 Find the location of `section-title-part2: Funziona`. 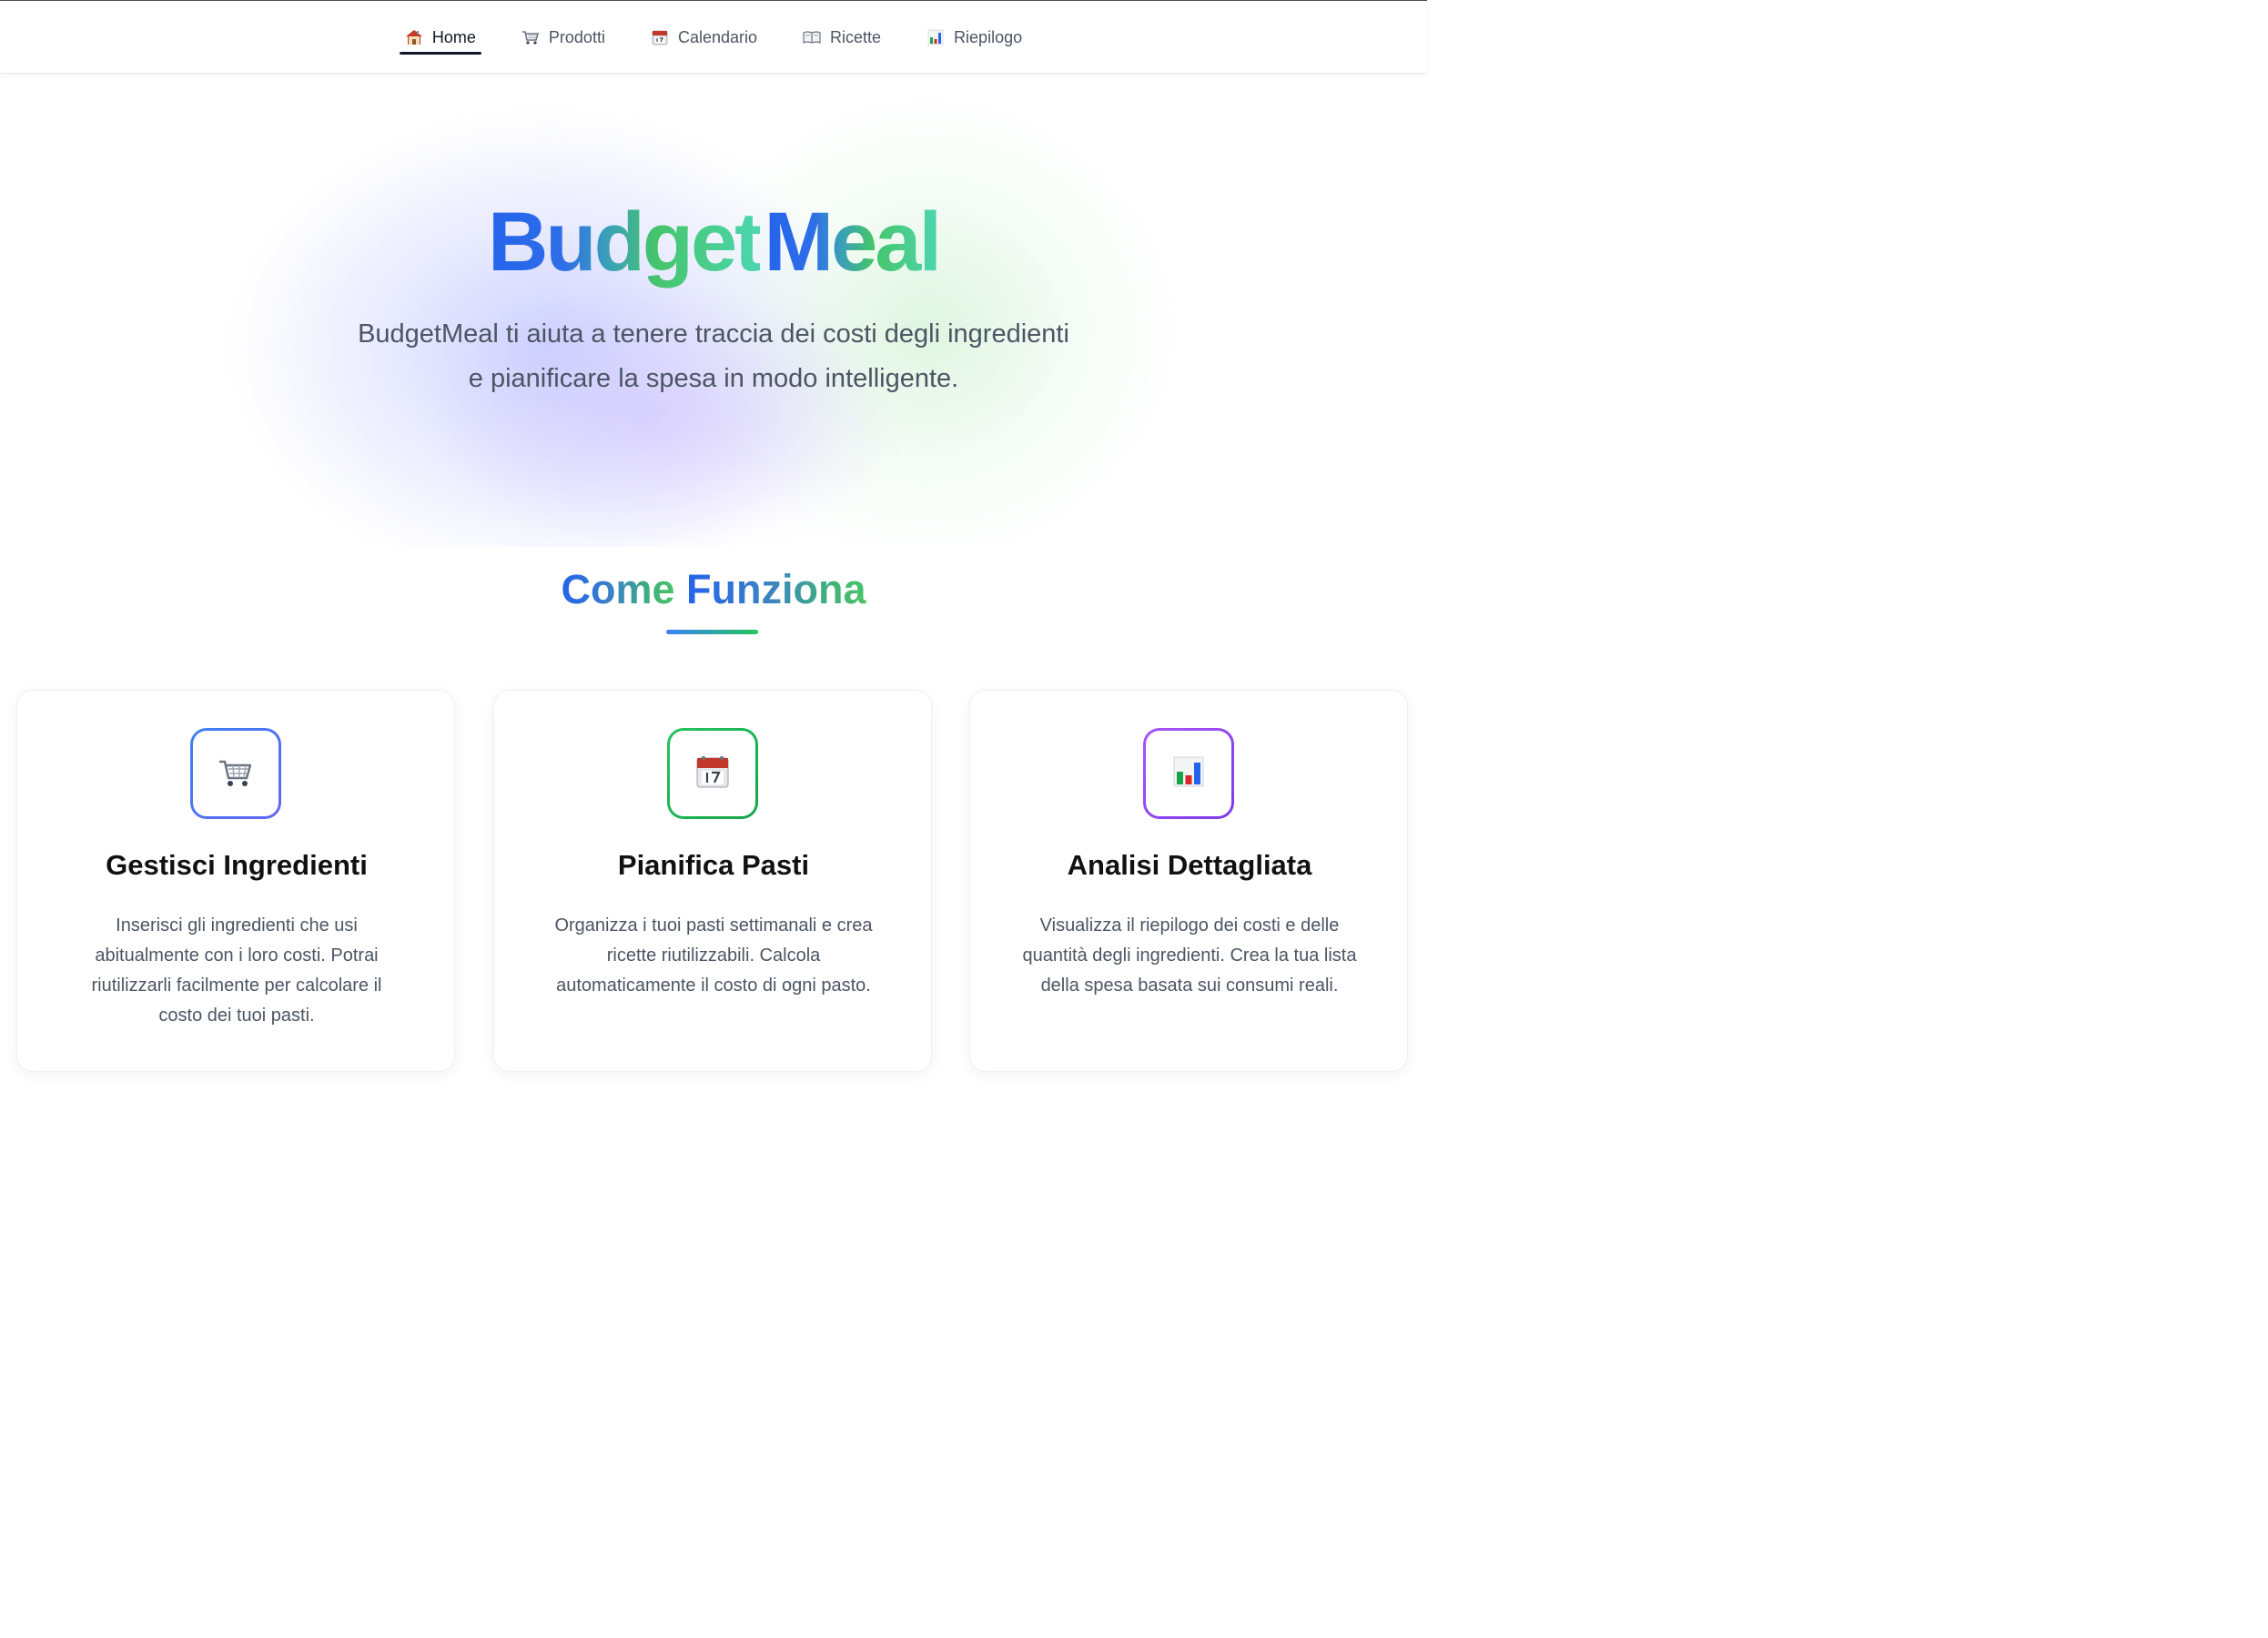

section-title-part2: Funziona is located at coordinates (776, 589).